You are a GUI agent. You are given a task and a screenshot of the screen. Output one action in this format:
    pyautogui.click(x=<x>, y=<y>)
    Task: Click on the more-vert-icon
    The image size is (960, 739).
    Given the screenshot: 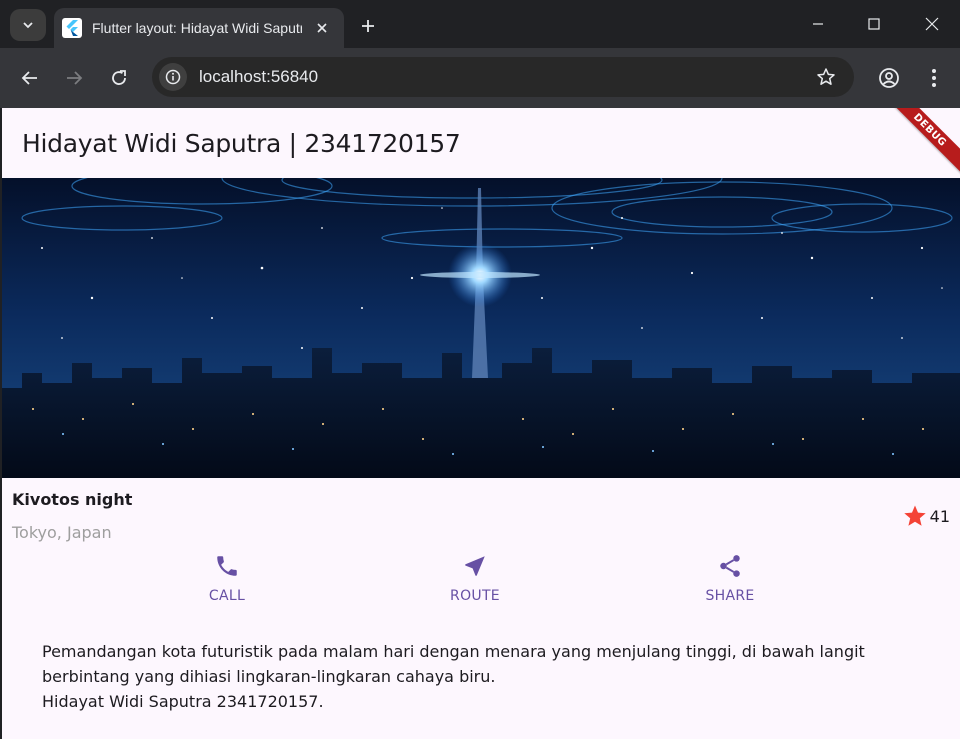 What is the action you would take?
    pyautogui.click(x=934, y=78)
    